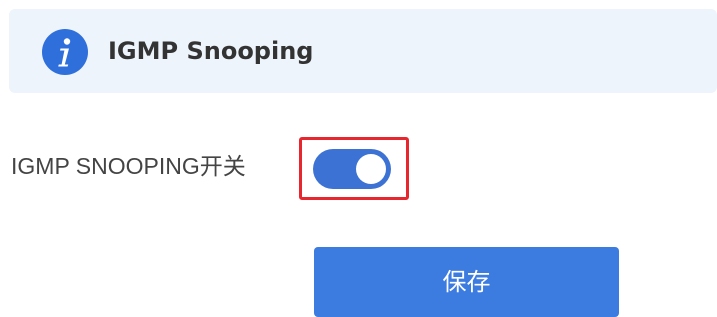 The height and width of the screenshot is (317, 717). I want to click on info-icon, so click(65, 52).